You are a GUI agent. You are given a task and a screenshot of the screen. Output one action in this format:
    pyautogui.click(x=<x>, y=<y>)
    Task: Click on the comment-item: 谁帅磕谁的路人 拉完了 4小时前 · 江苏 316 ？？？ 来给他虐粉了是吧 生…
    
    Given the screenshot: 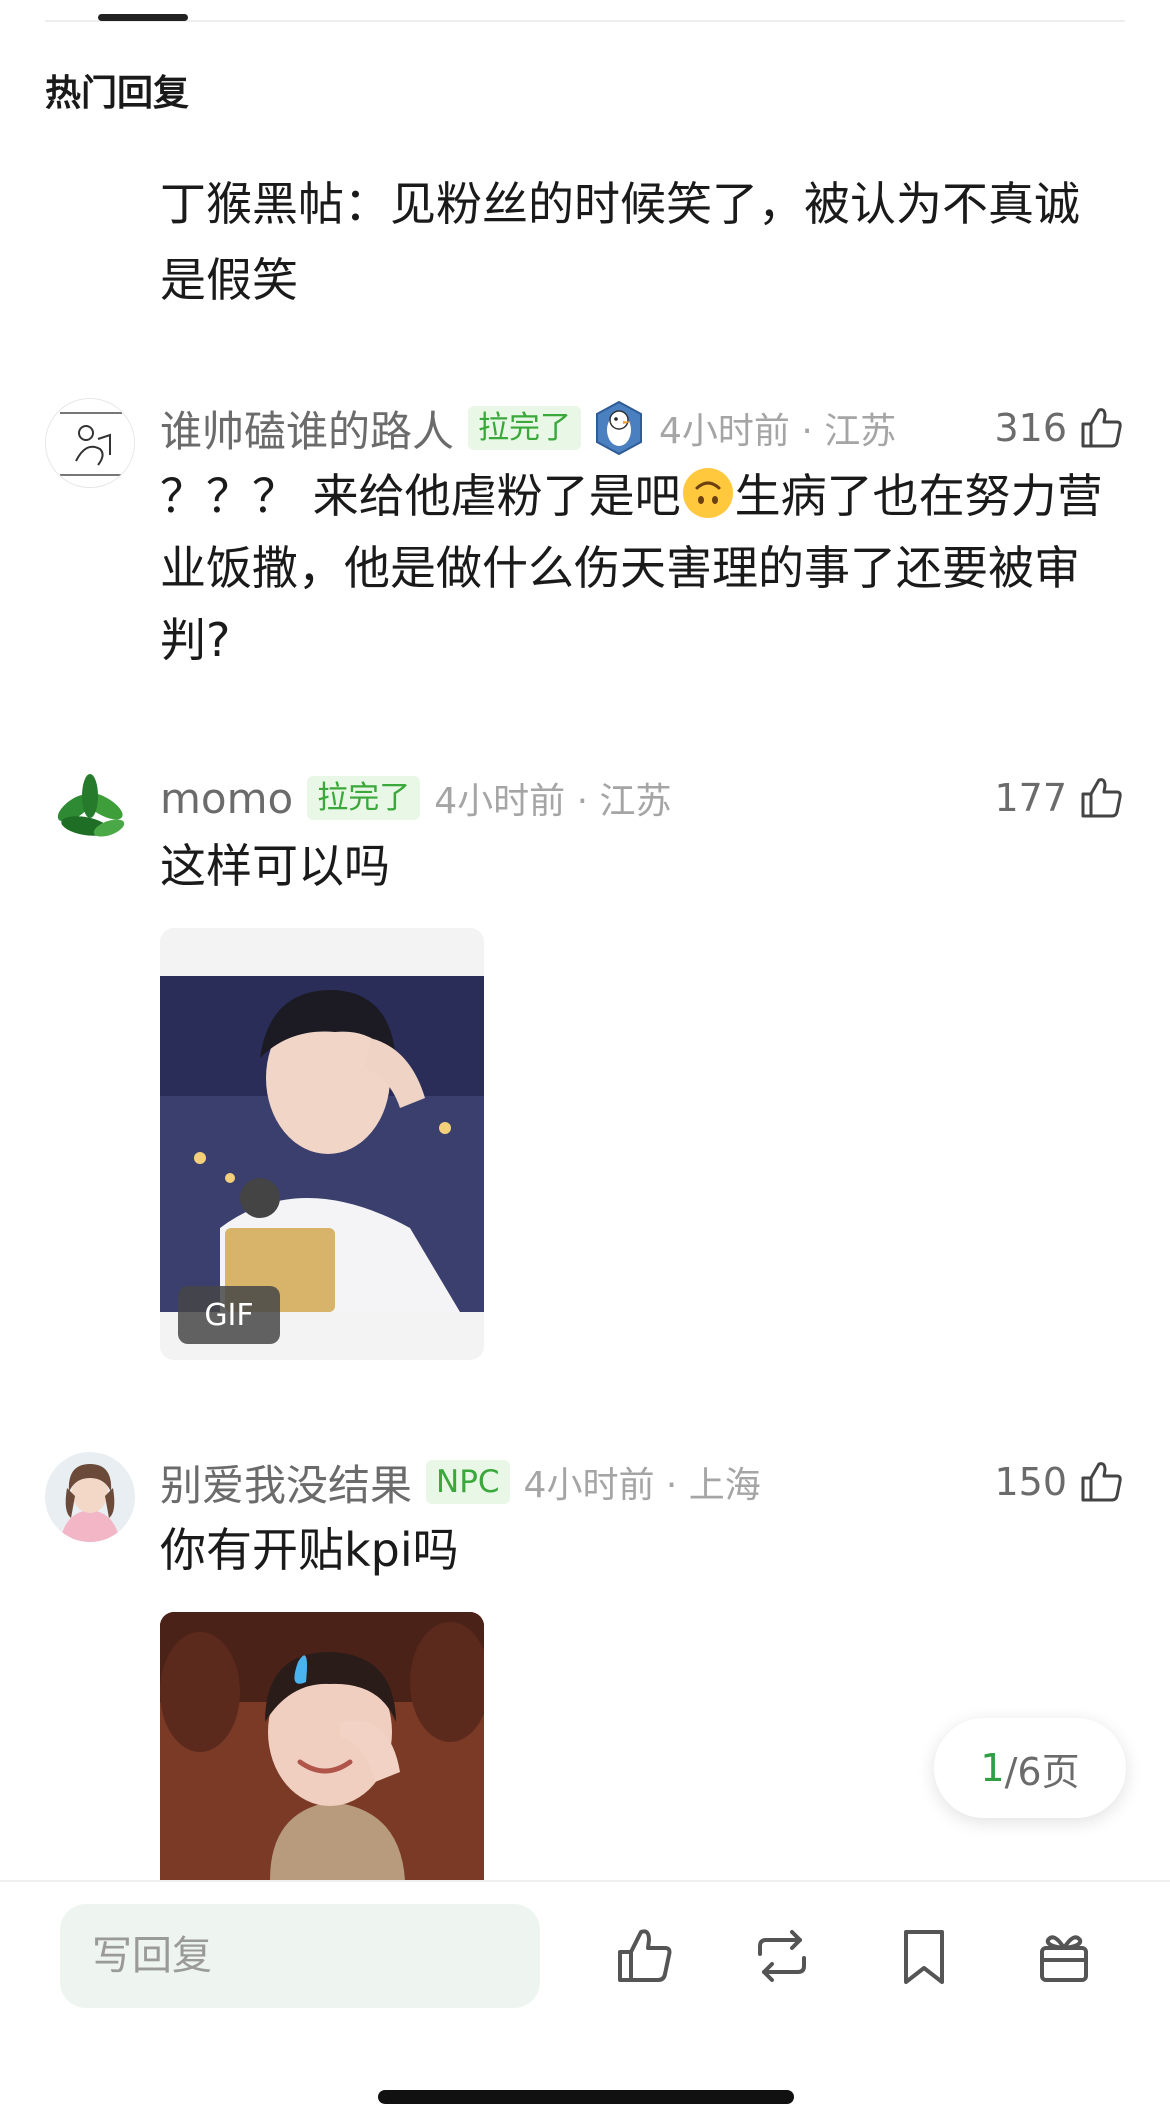 What is the action you would take?
    pyautogui.click(x=585, y=548)
    